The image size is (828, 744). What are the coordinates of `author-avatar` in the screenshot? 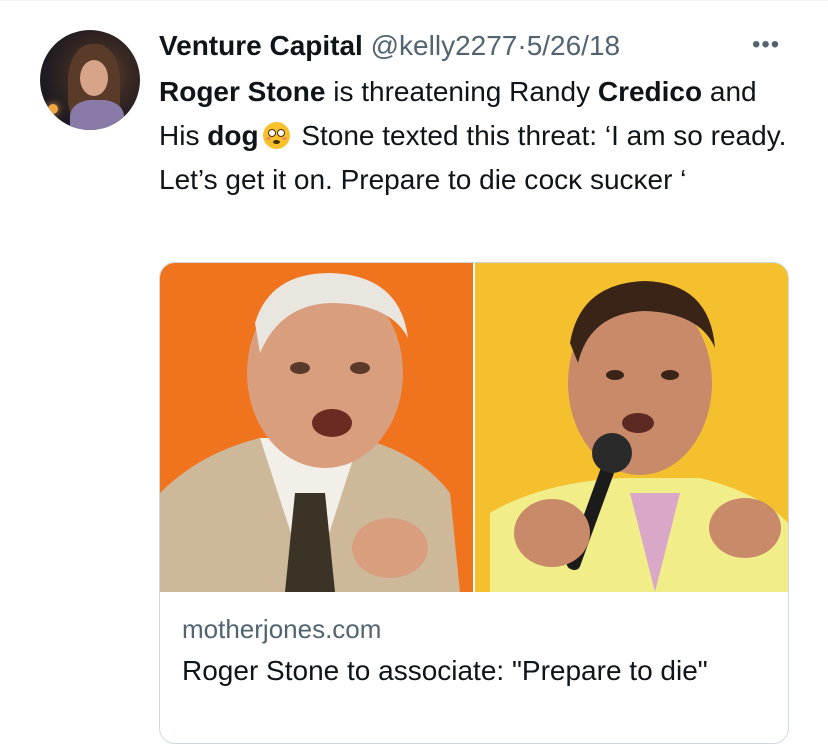 It's located at (90, 80).